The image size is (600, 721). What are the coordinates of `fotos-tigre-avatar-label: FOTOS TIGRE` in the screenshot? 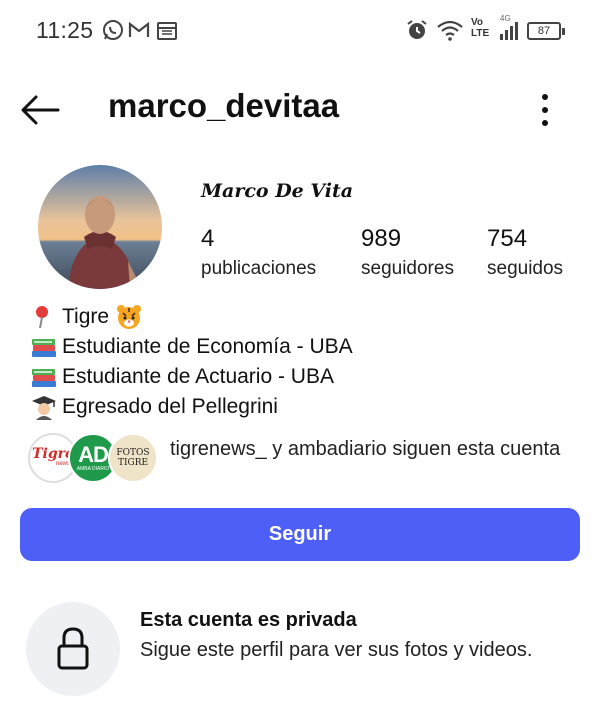 It's located at (133, 458).